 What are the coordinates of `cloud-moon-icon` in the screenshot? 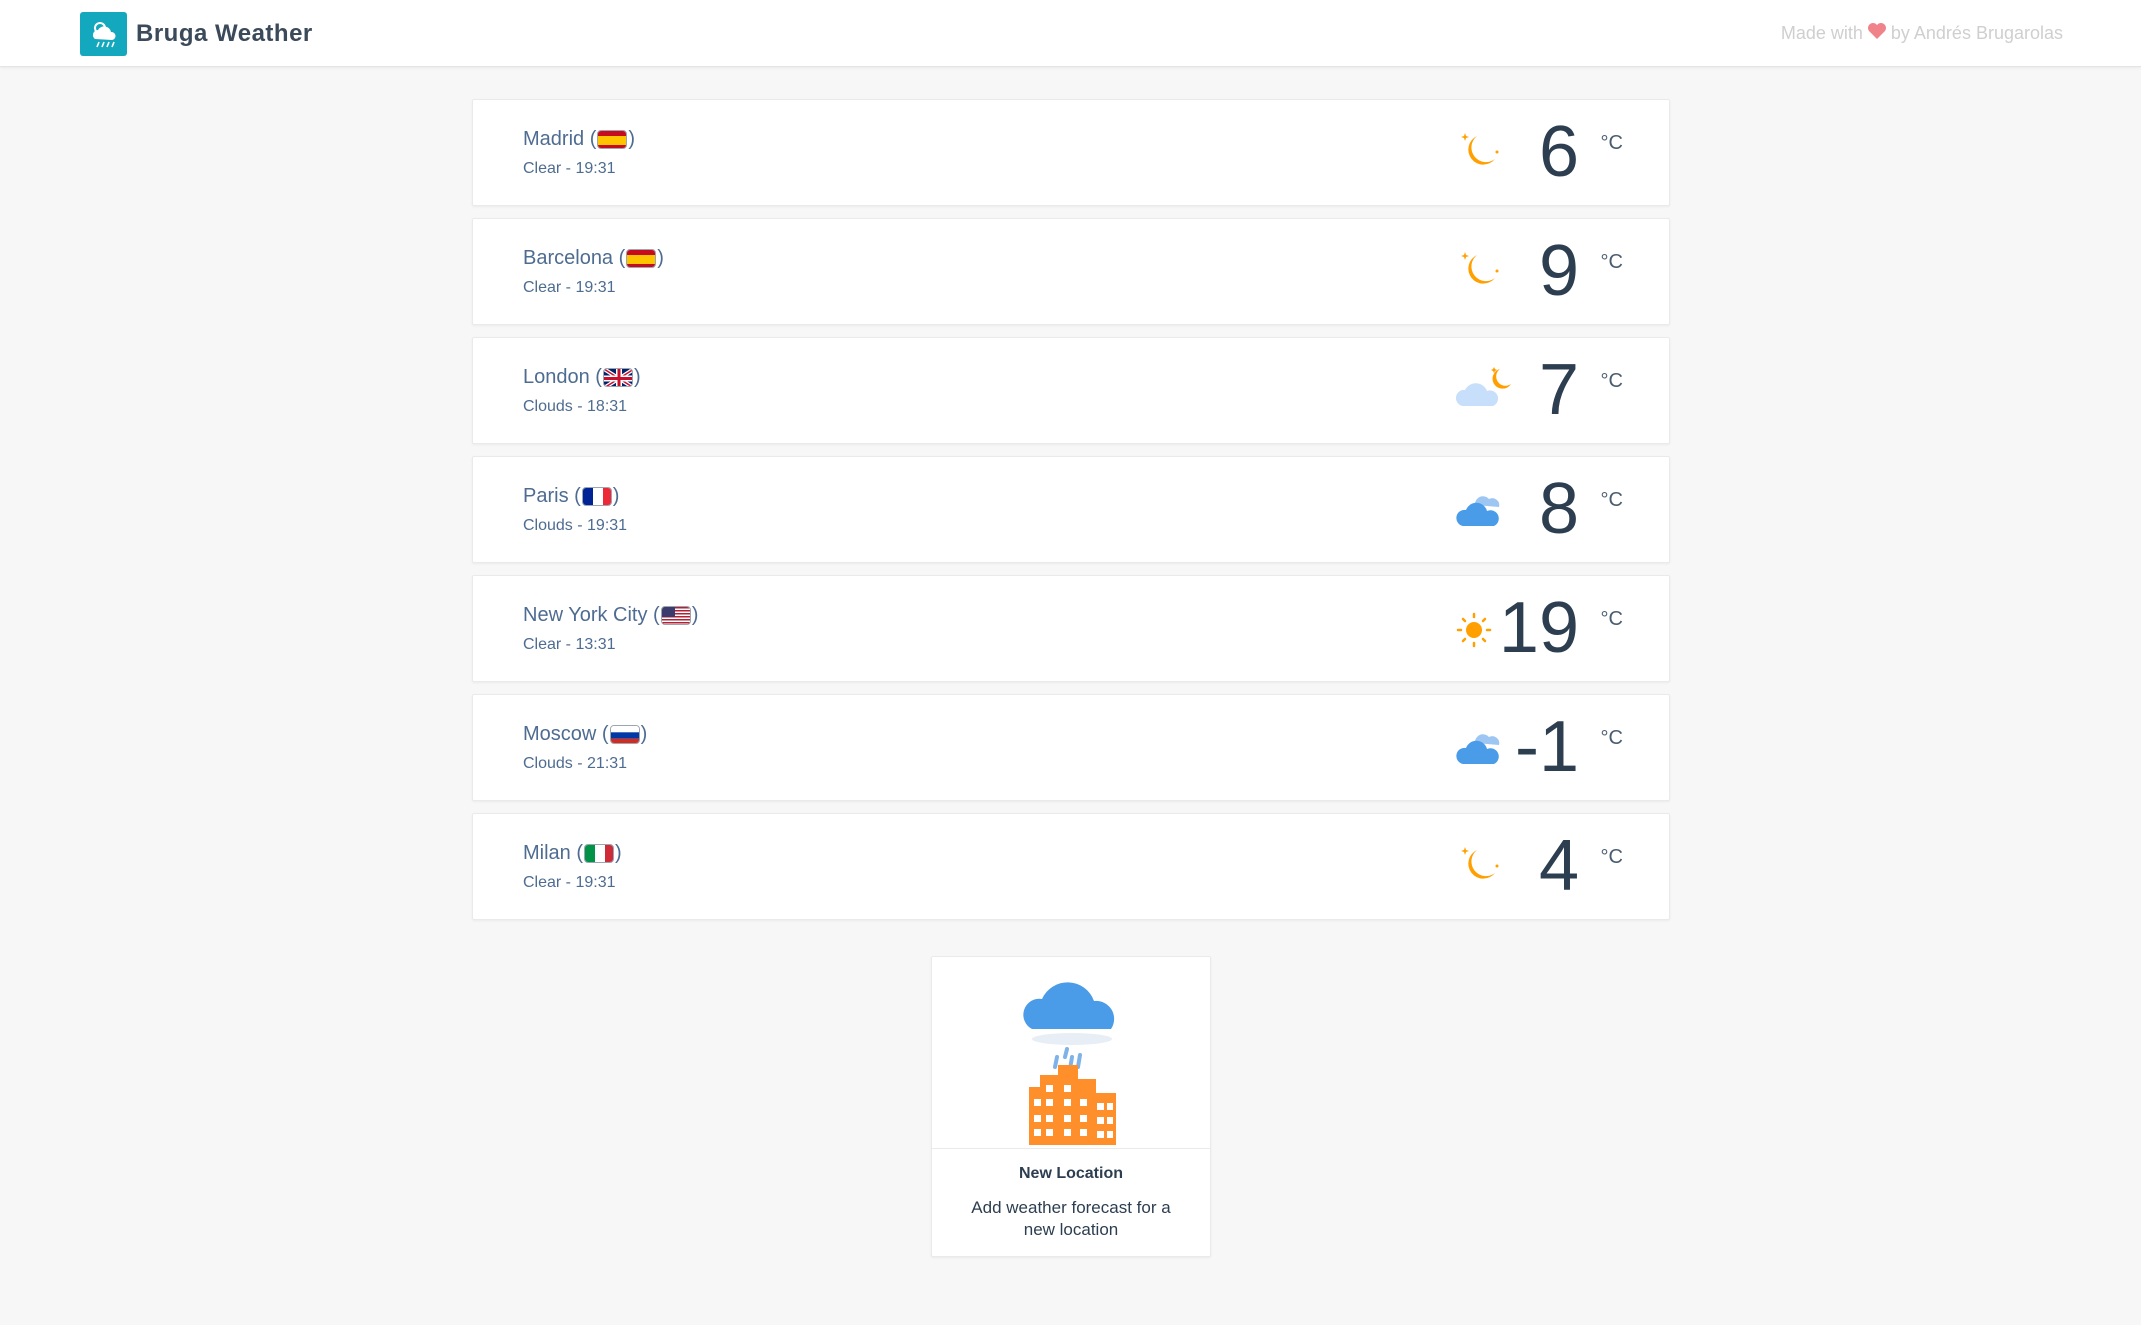 It's located at (1483, 392).